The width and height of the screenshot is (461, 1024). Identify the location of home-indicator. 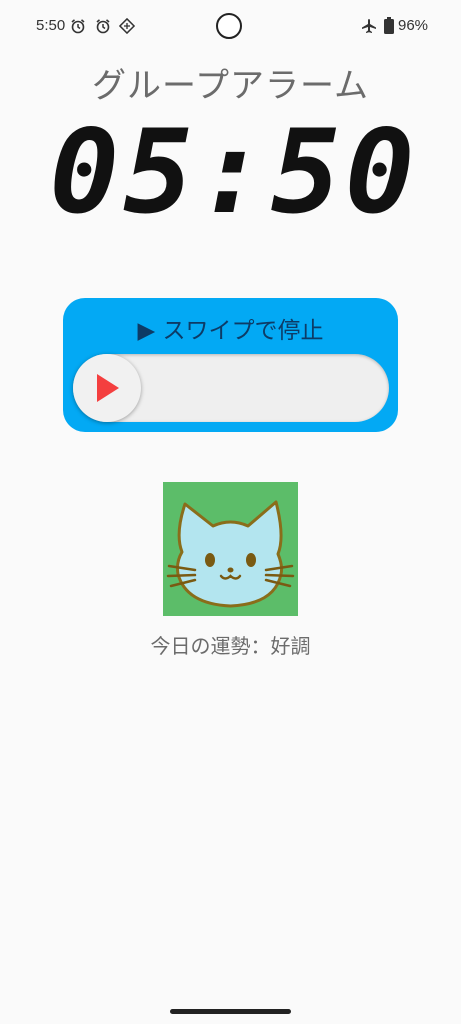
(230, 1011).